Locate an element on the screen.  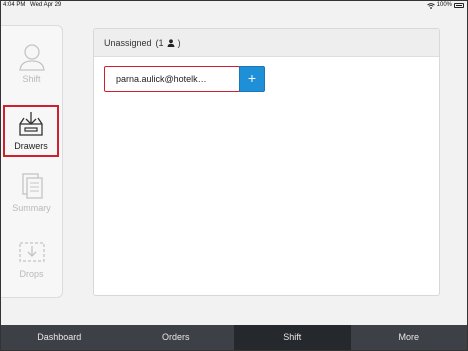
status-left: 4:04 PM Wed Apr 29 is located at coordinates (32, 5).